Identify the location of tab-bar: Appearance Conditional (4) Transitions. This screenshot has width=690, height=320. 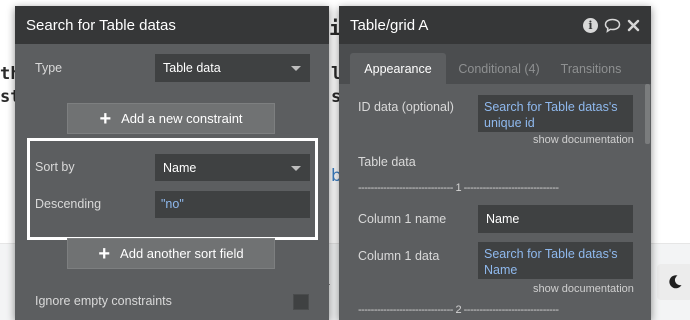
(495, 64).